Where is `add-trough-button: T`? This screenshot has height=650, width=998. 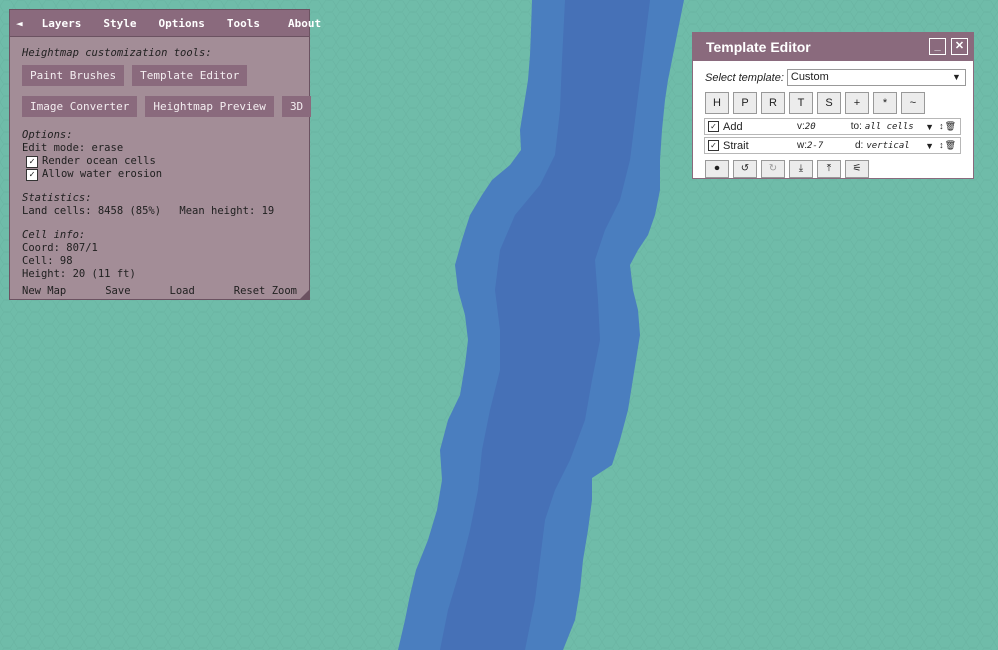 add-trough-button: T is located at coordinates (801, 103).